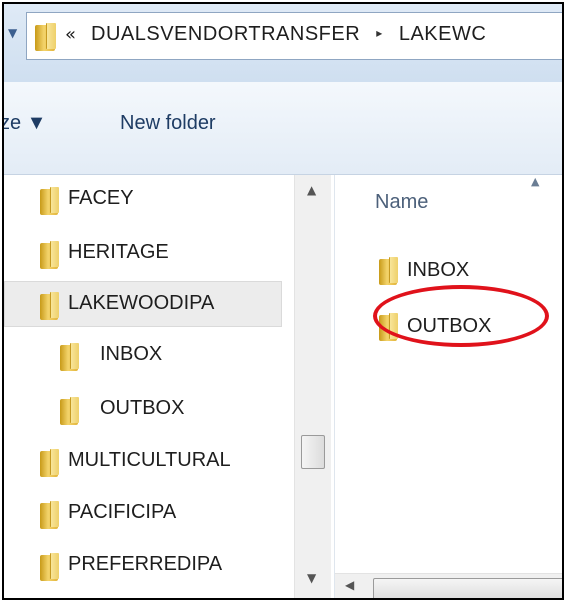  I want to click on content-horizontal-scrollbar: ◀, so click(448, 585).